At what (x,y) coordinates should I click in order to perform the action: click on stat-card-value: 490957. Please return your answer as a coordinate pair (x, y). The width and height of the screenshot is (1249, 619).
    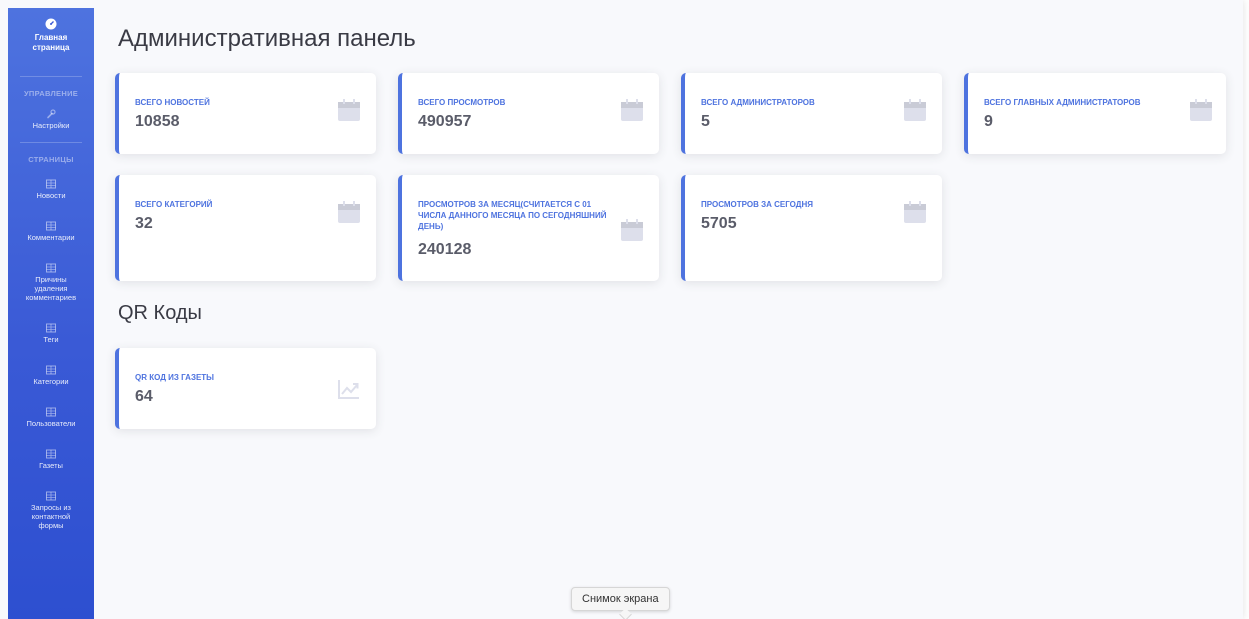
    Looking at the image, I should click on (445, 121).